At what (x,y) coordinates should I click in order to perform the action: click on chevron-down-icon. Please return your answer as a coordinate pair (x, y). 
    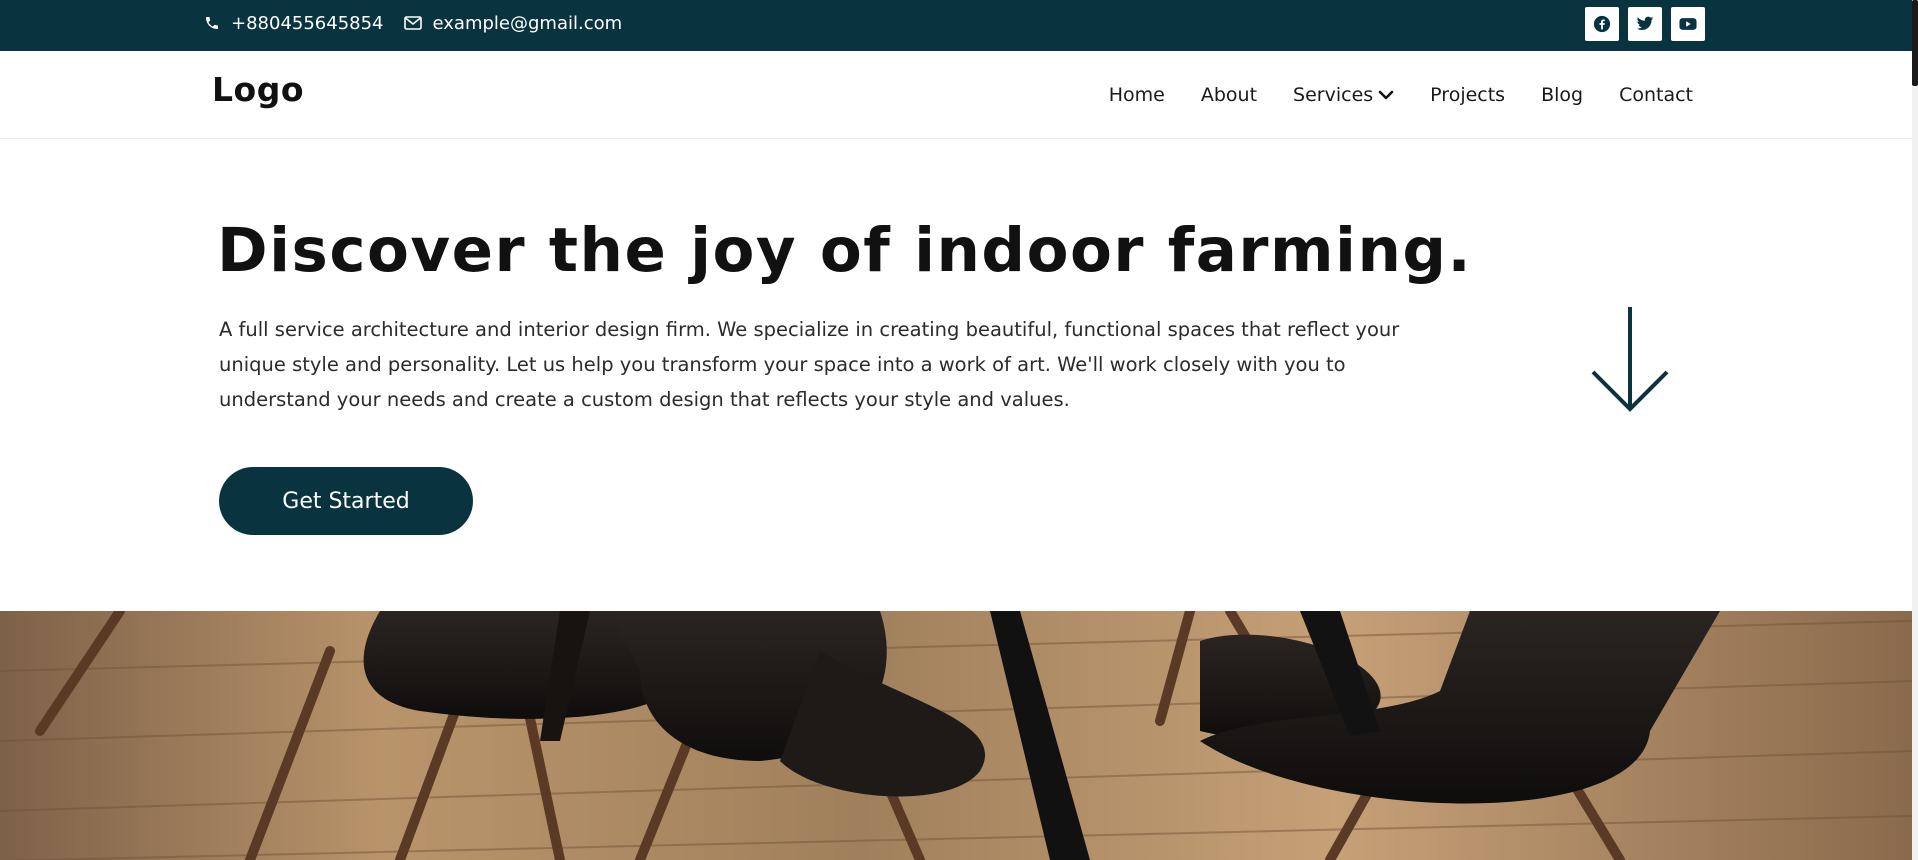
    Looking at the image, I should click on (1386, 94).